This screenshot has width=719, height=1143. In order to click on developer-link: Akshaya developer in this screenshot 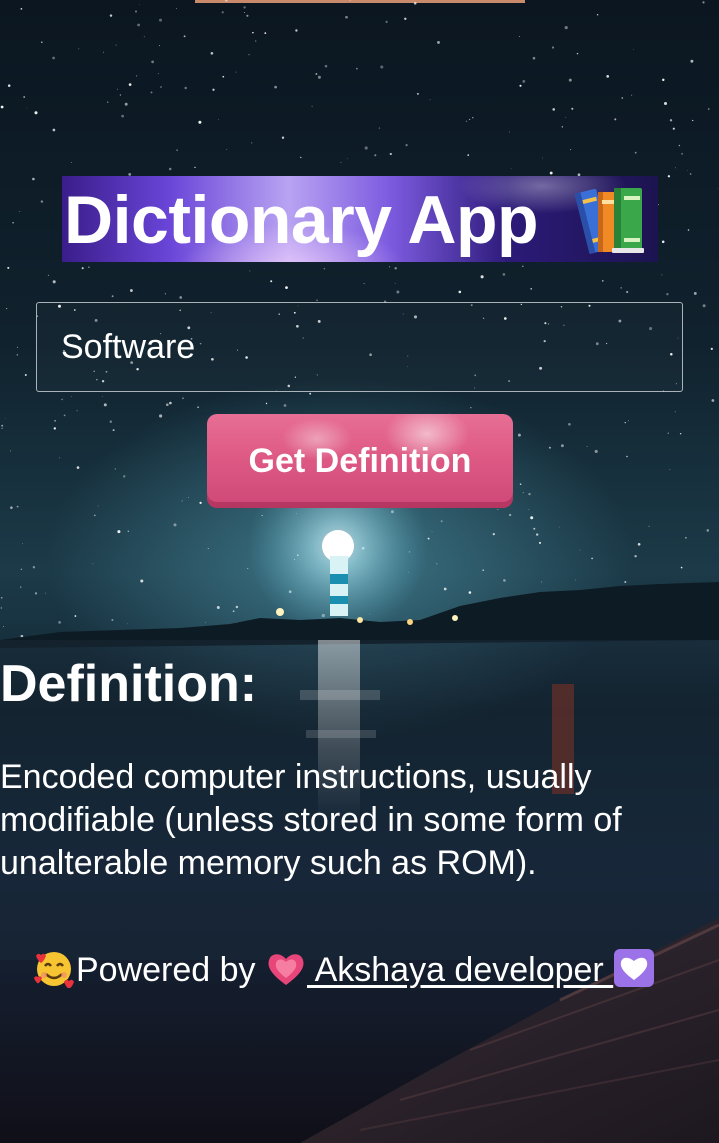, I will do `click(460, 969)`.